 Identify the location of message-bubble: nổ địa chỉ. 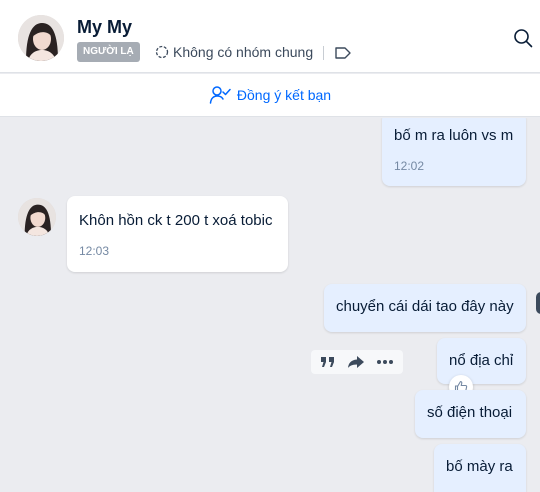
(481, 361).